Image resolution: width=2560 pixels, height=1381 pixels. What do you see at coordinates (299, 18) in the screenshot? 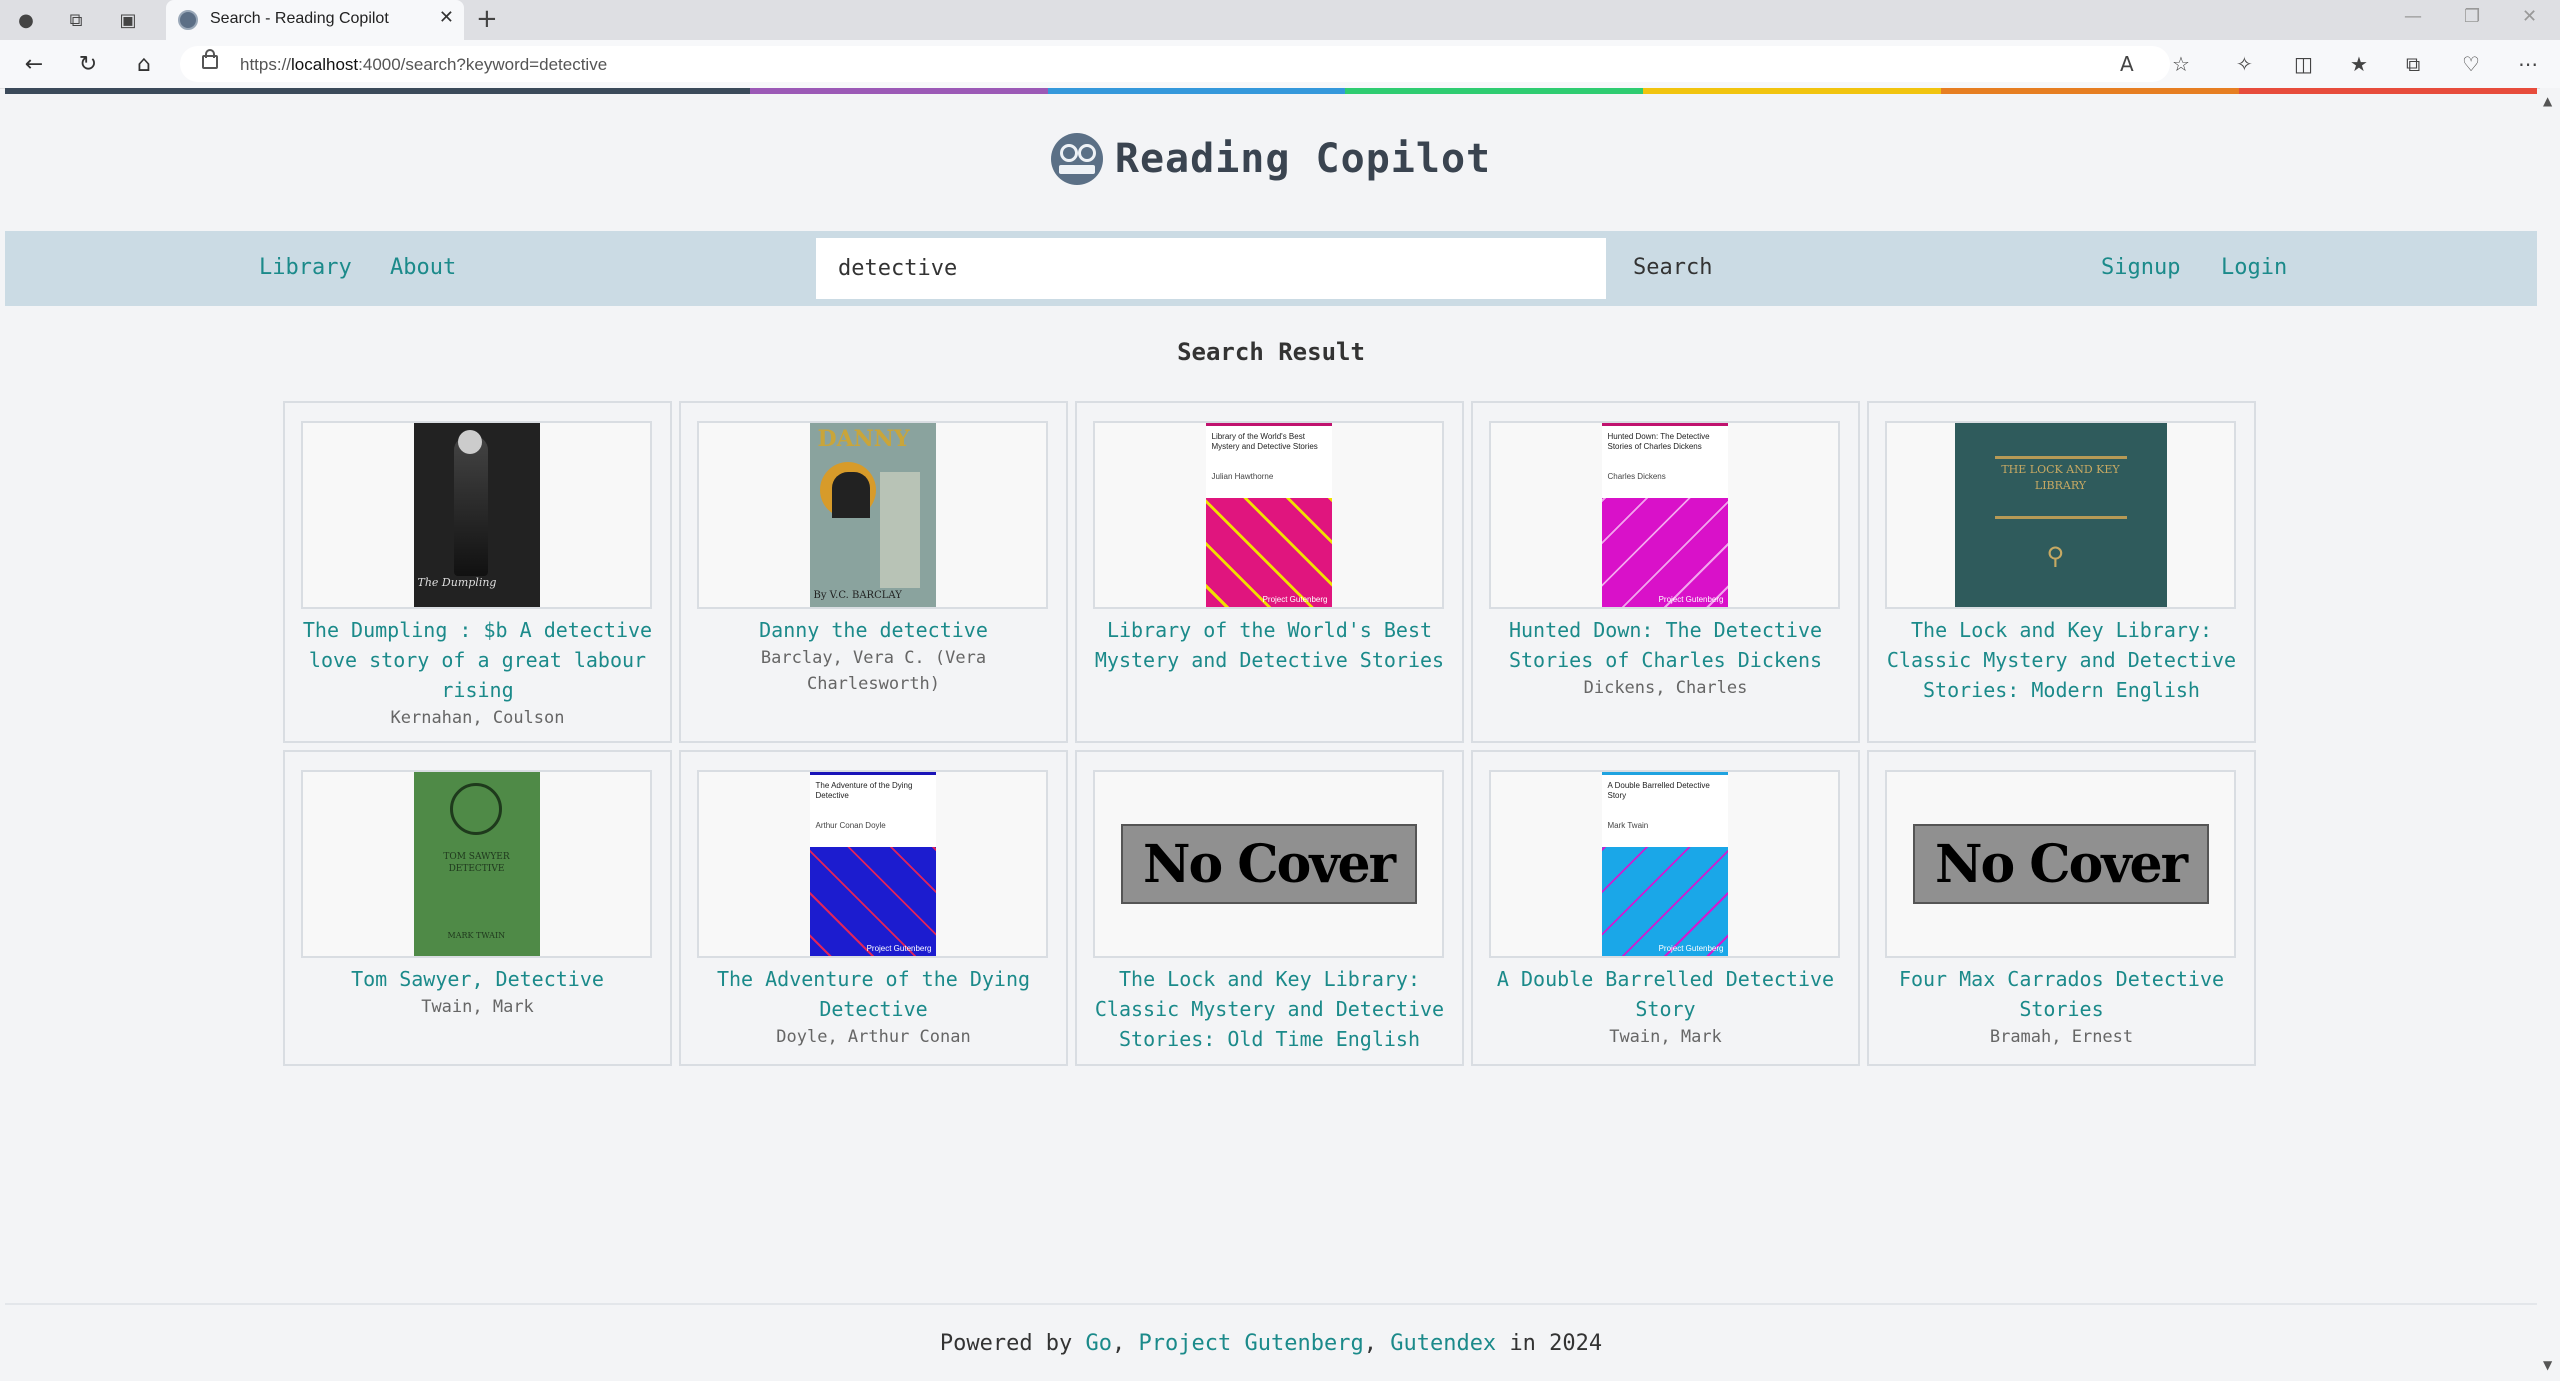
I see `tab-title: Search - Reading Copilot` at bounding box center [299, 18].